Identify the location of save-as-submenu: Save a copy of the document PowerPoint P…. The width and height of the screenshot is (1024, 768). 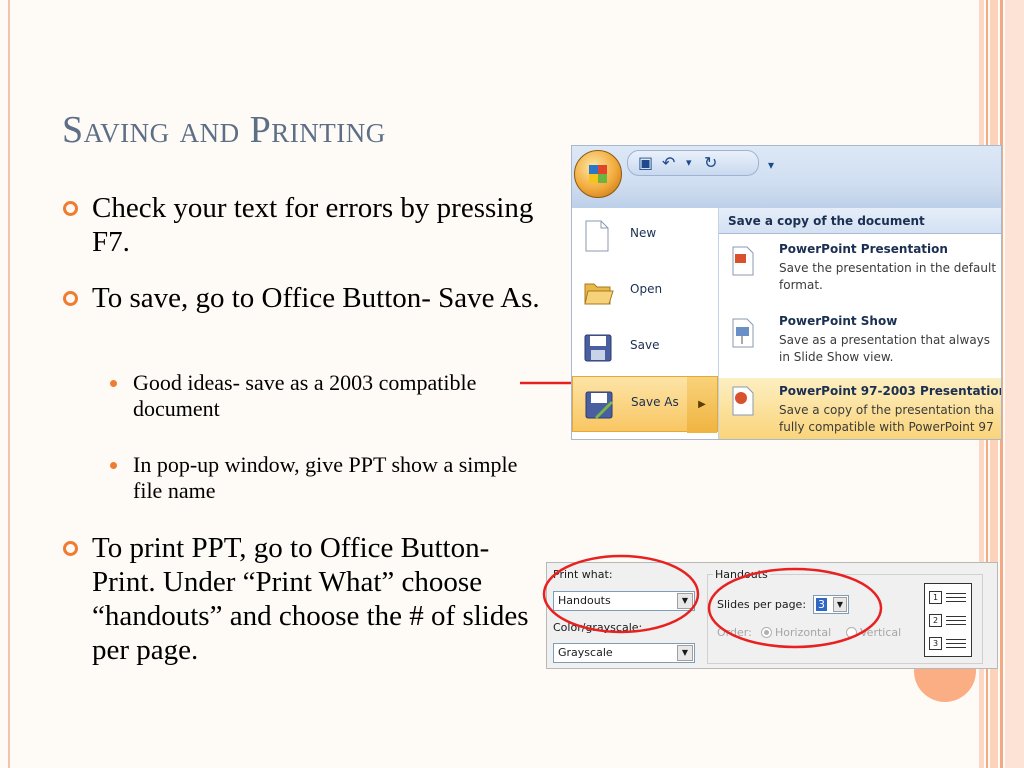
(860, 323).